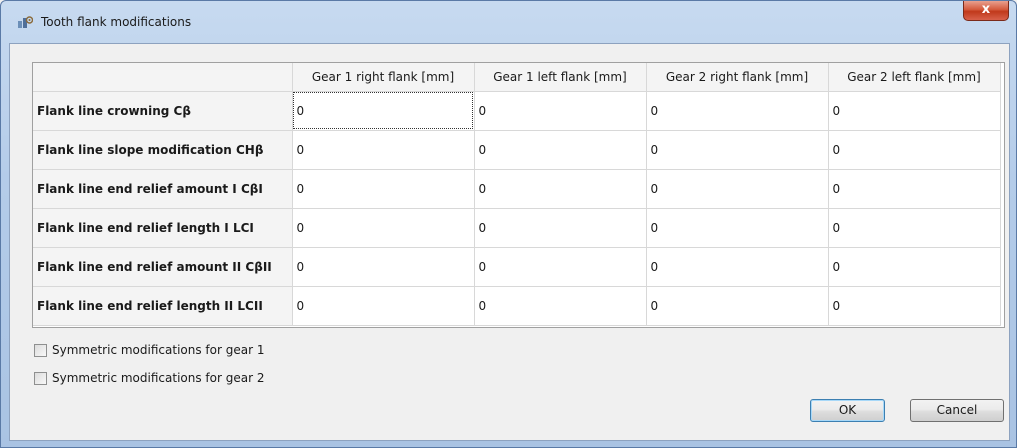 The width and height of the screenshot is (1017, 448). Describe the element at coordinates (40, 350) in the screenshot. I see `symmetric-gear1-checkbox` at that location.